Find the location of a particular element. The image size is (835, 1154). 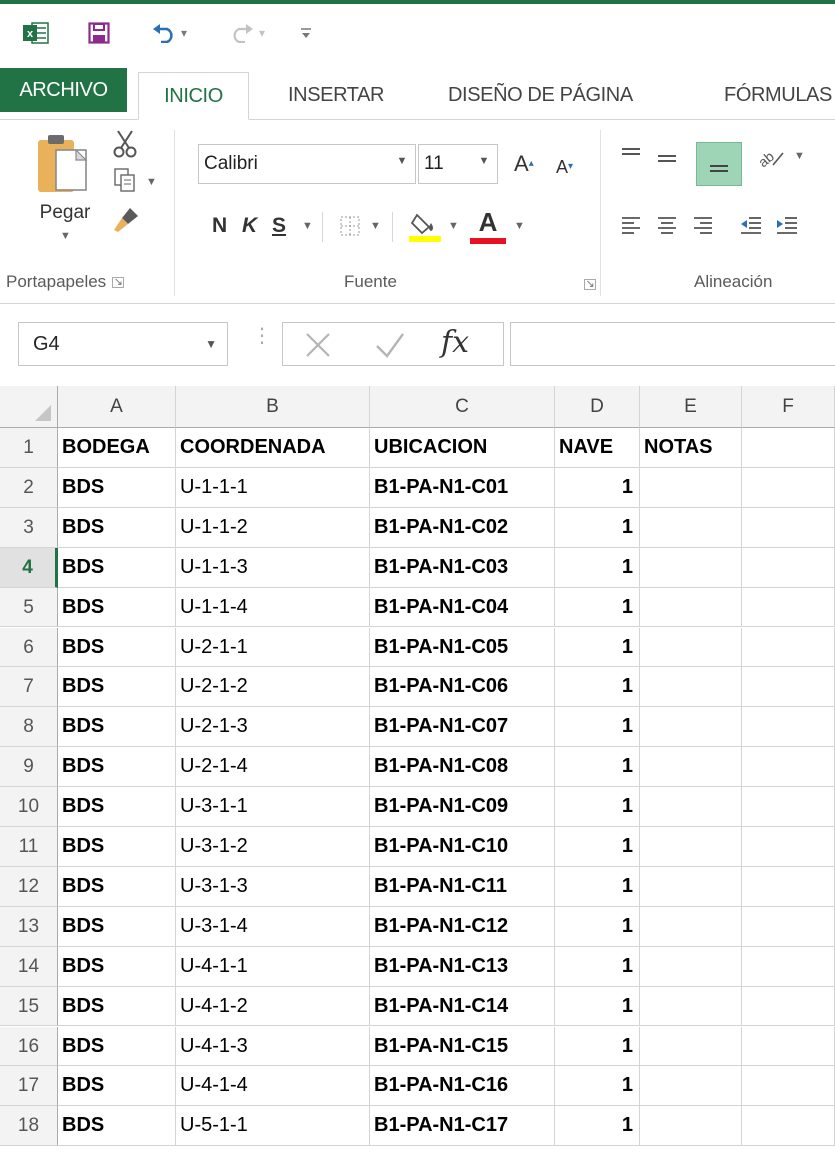

cell-a1: BODEGA is located at coordinates (117, 448).